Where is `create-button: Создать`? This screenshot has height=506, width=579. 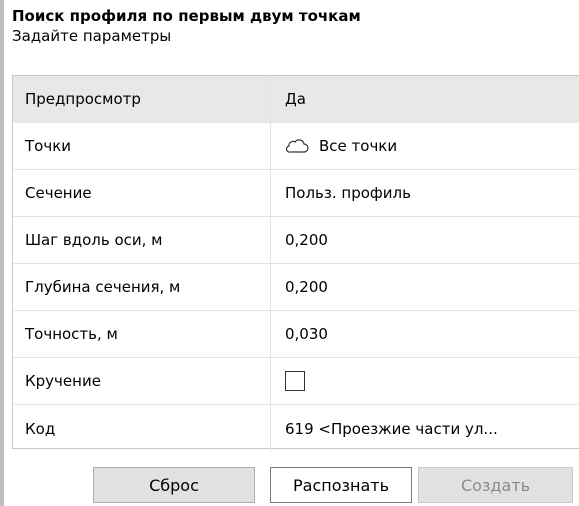 create-button: Создать is located at coordinates (495, 485).